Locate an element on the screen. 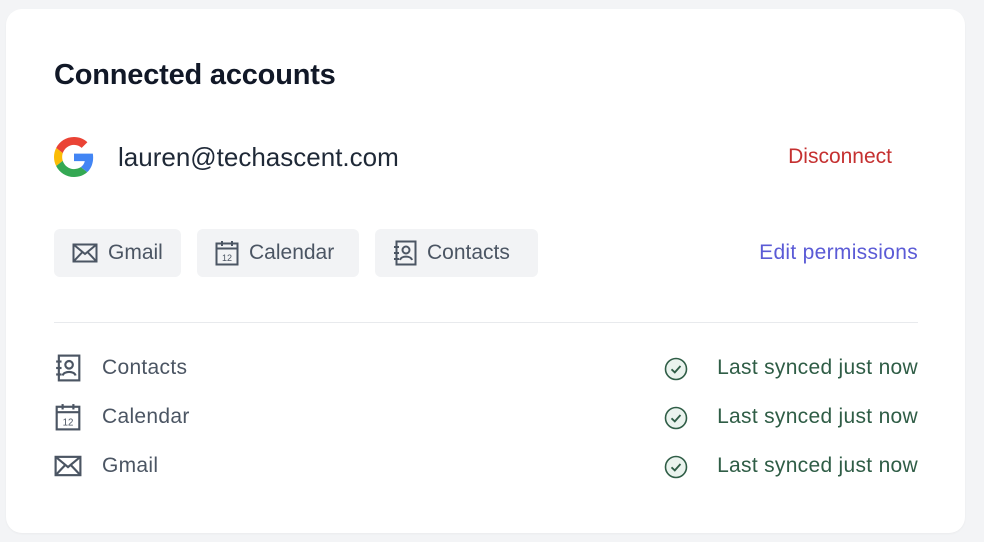  permission-chip-calendar: 12 Calendar is located at coordinates (278, 253).